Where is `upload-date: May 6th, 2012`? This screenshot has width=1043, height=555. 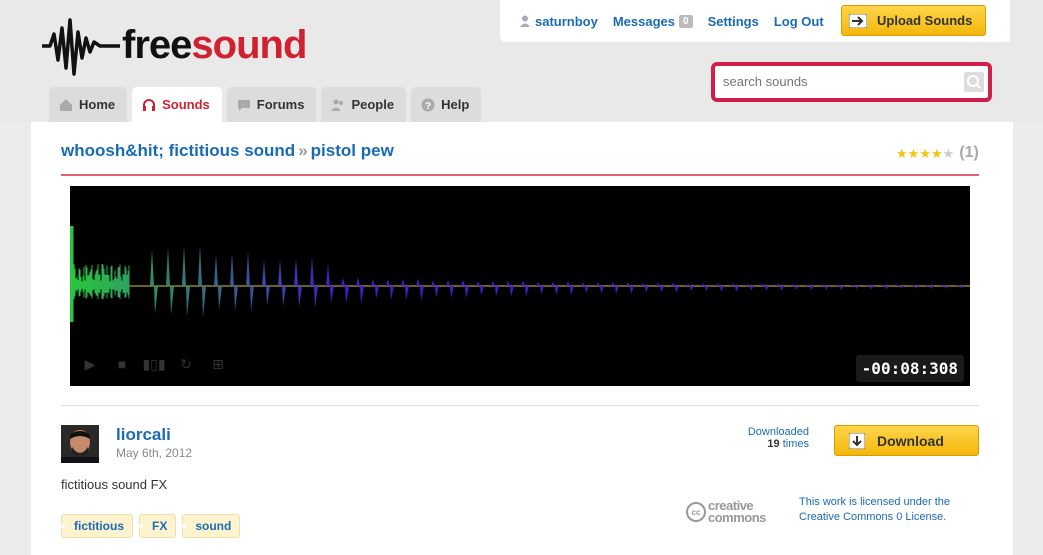
upload-date: May 6th, 2012 is located at coordinates (154, 453).